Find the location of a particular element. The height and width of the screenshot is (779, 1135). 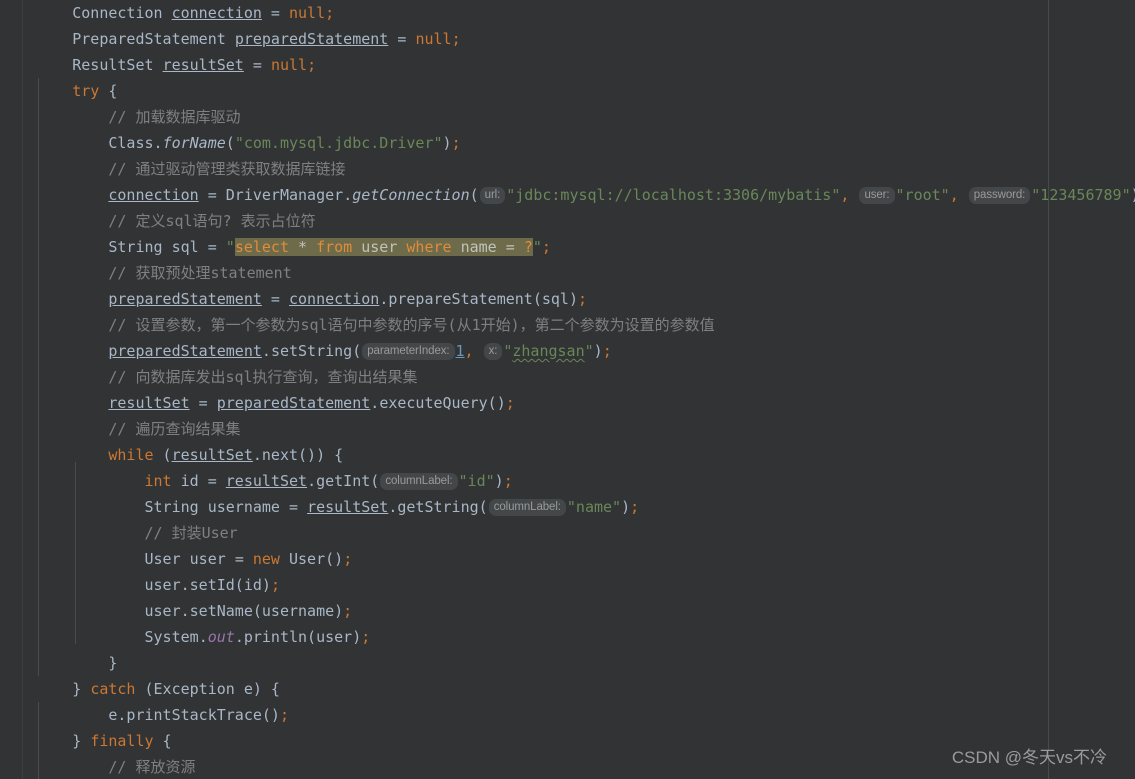

code-line: } is located at coordinates (567, 663).